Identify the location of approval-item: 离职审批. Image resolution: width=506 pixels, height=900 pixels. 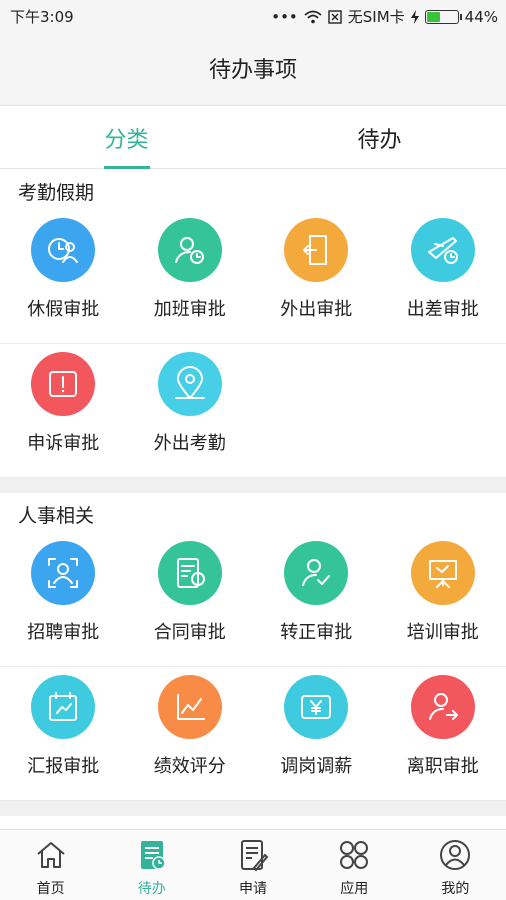
(443, 733).